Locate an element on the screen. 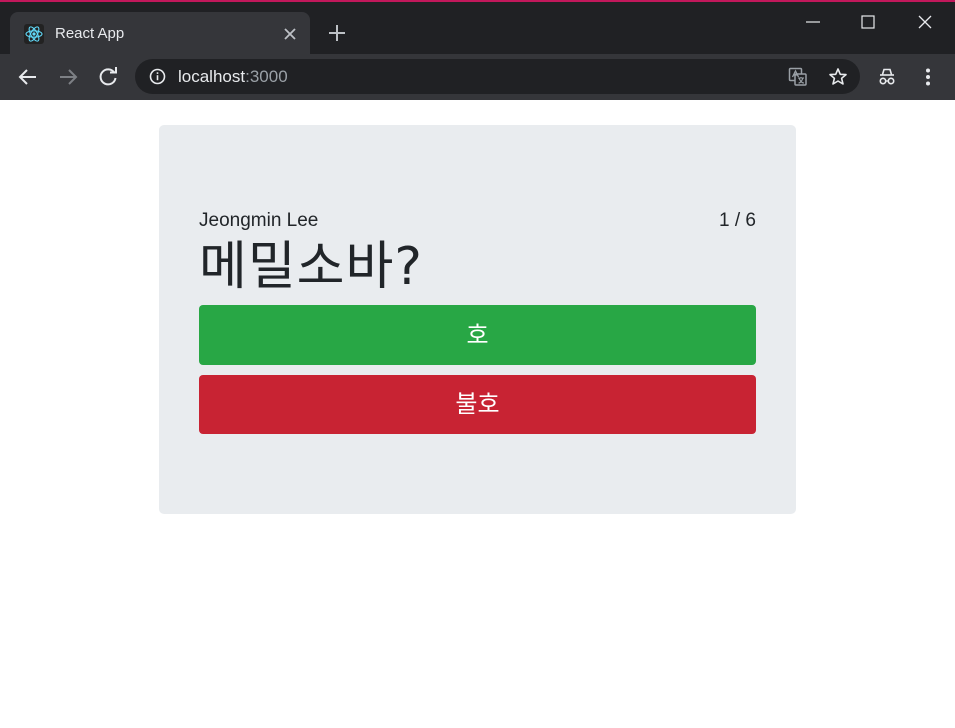  address-bar: localhost:3000 is located at coordinates (497, 76).